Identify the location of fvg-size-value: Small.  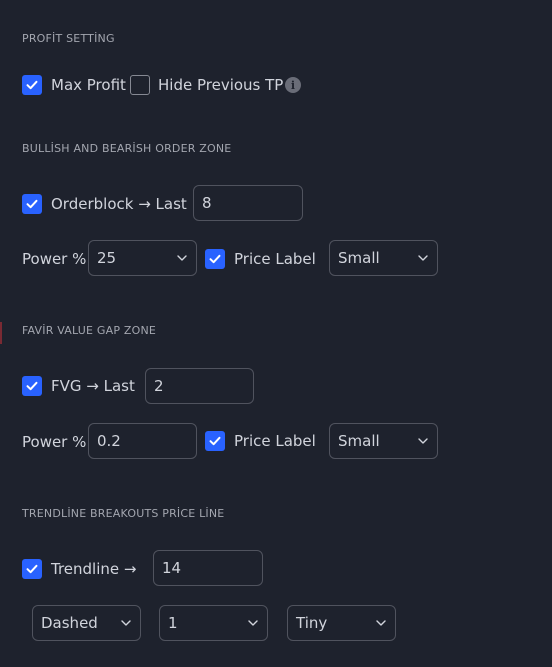
(359, 441).